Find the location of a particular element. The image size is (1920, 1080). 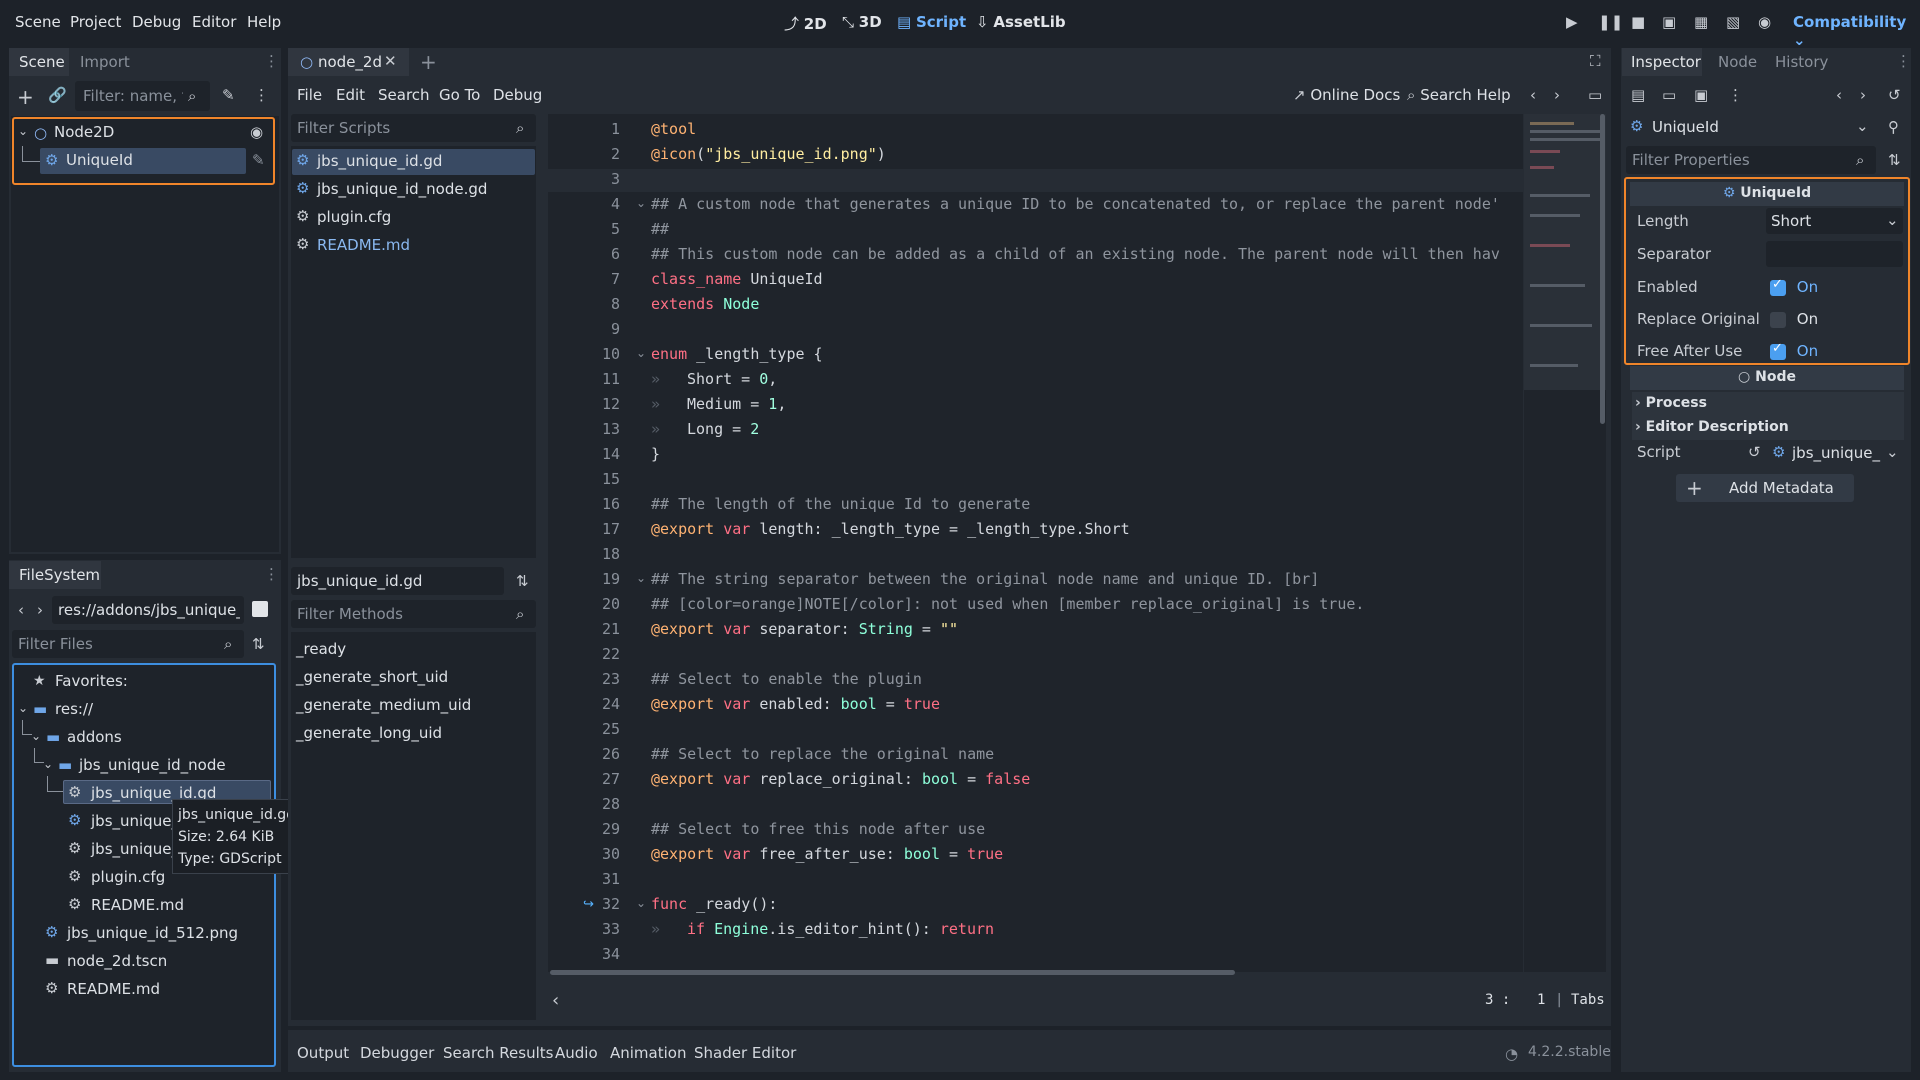

method-item: _generate_short_uid is located at coordinates (372, 677).